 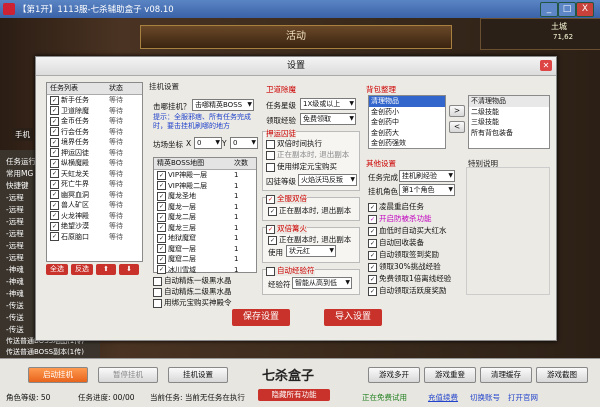 What do you see at coordinates (192, 280) in the screenshot?
I see `opt-black-crystal-1: 自动精炼一级黑水晶` at bounding box center [192, 280].